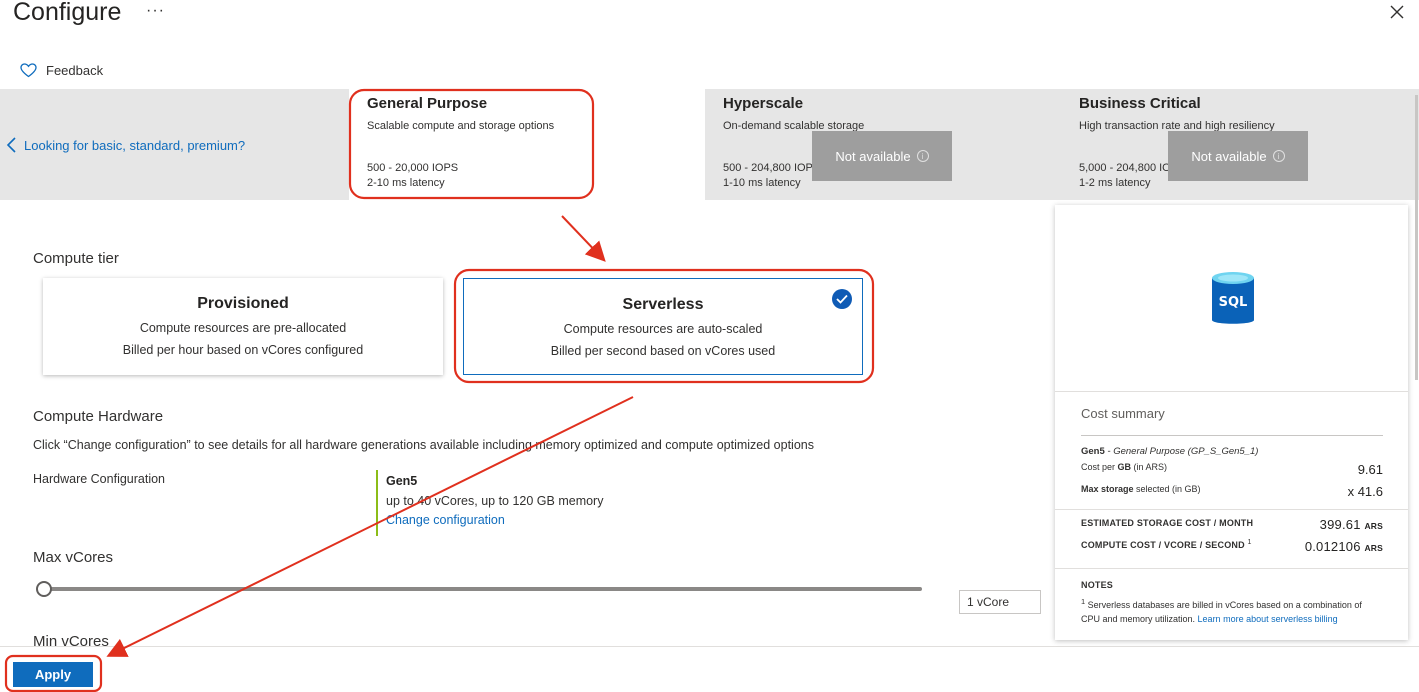 The image size is (1419, 692). I want to click on notes-title: NOTES, so click(1097, 585).